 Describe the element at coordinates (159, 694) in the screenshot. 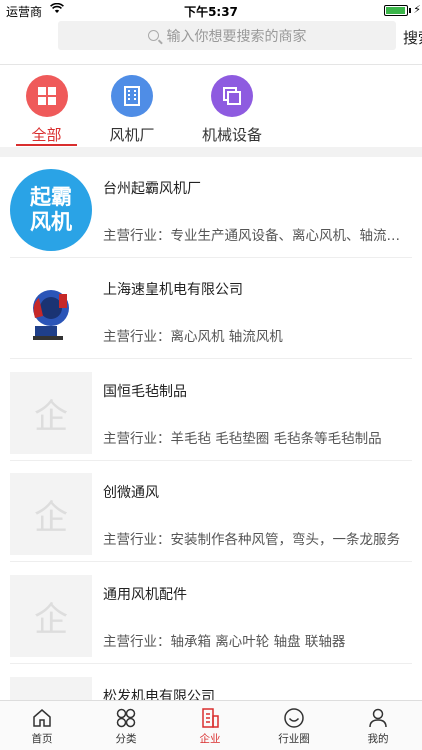

I see `company-name: 松发机电有限公司` at that location.